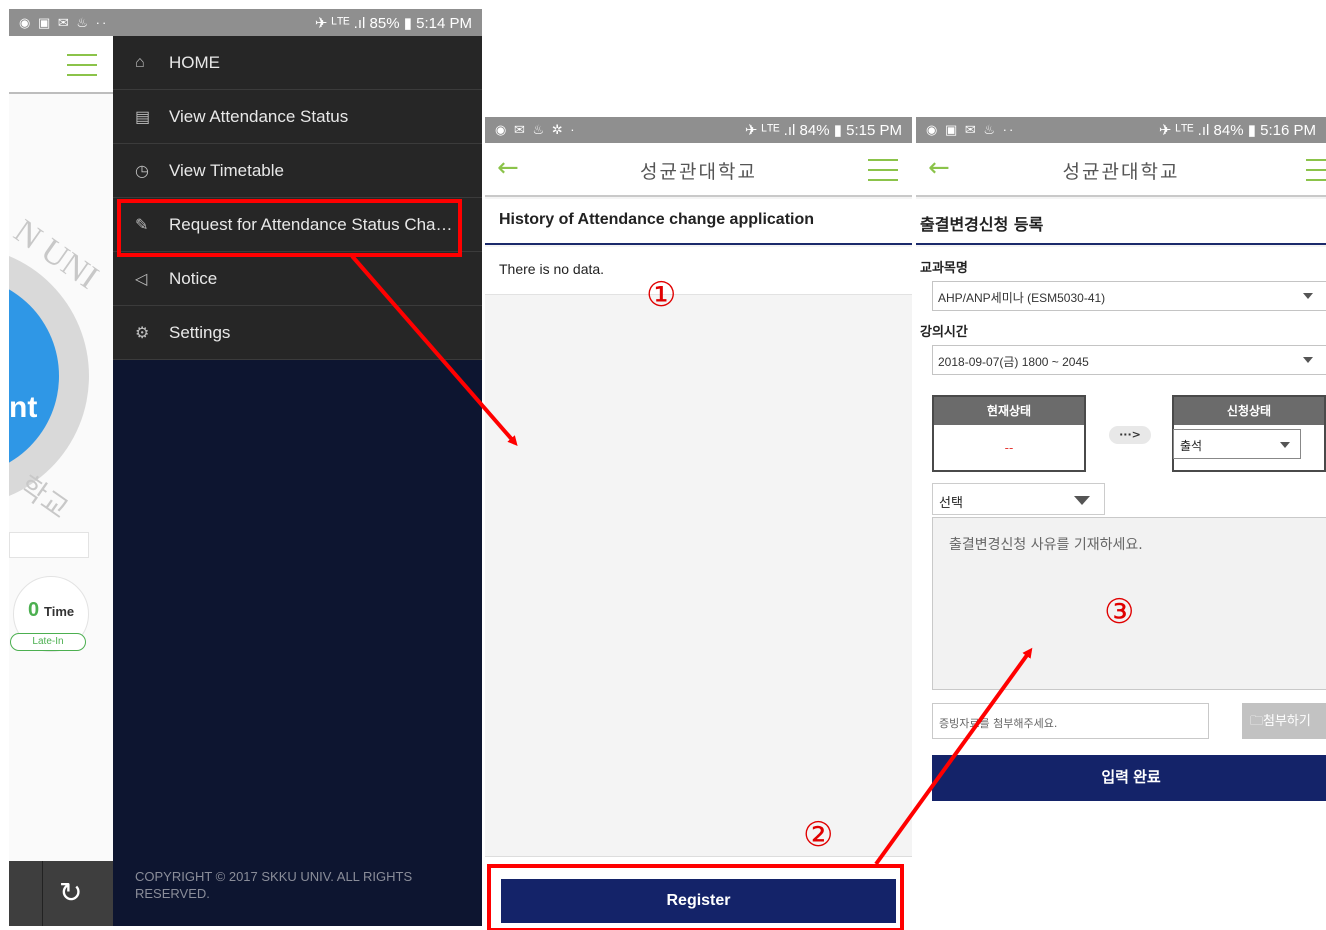 This screenshot has height=930, width=1326. What do you see at coordinates (944, 332) in the screenshot?
I see `time-label: 강의시간` at bounding box center [944, 332].